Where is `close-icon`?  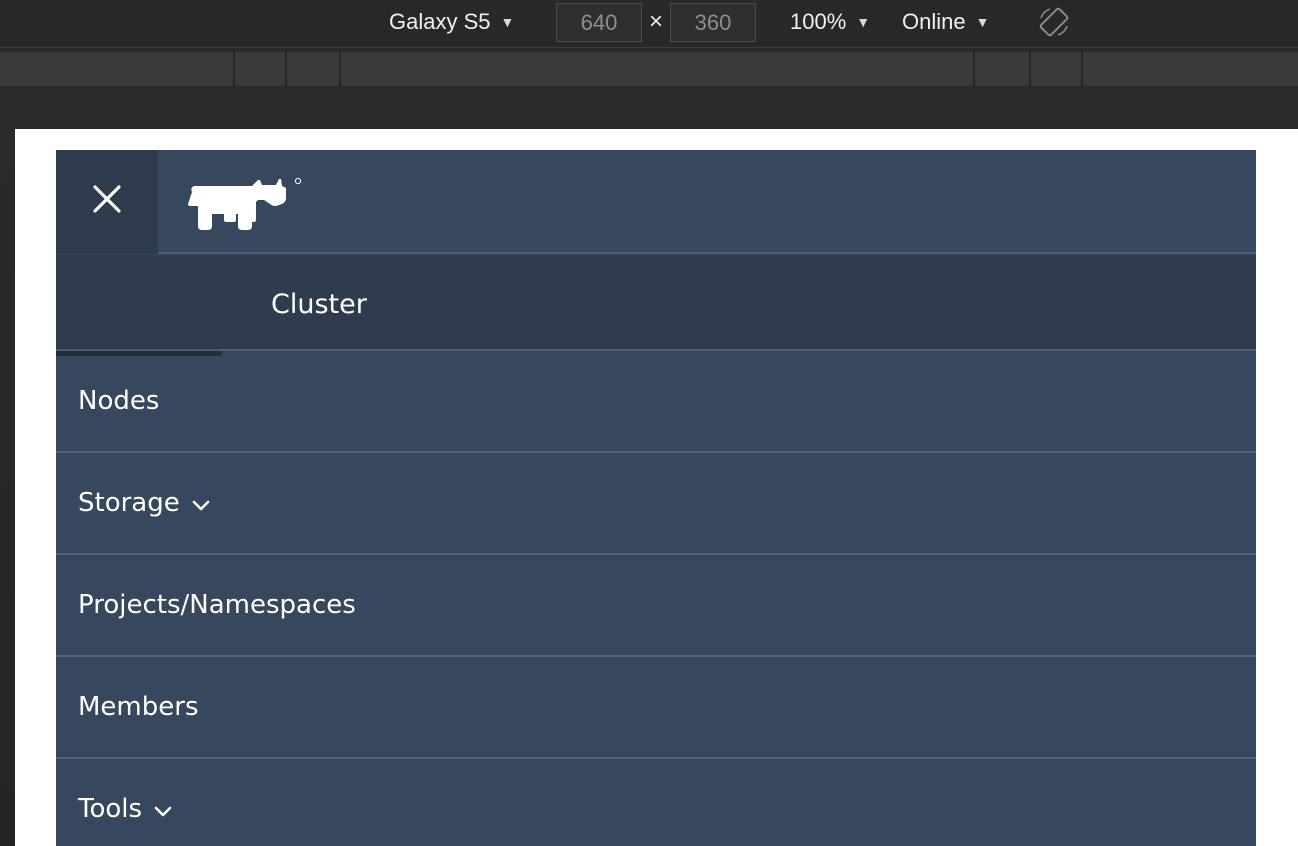 close-icon is located at coordinates (107, 199).